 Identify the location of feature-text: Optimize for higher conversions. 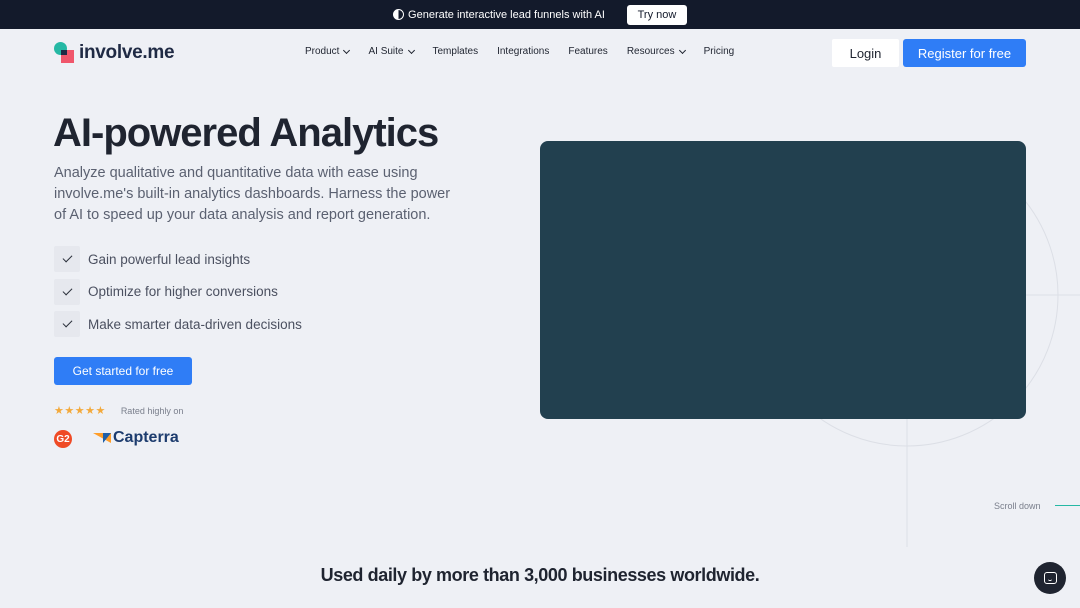
(183, 291).